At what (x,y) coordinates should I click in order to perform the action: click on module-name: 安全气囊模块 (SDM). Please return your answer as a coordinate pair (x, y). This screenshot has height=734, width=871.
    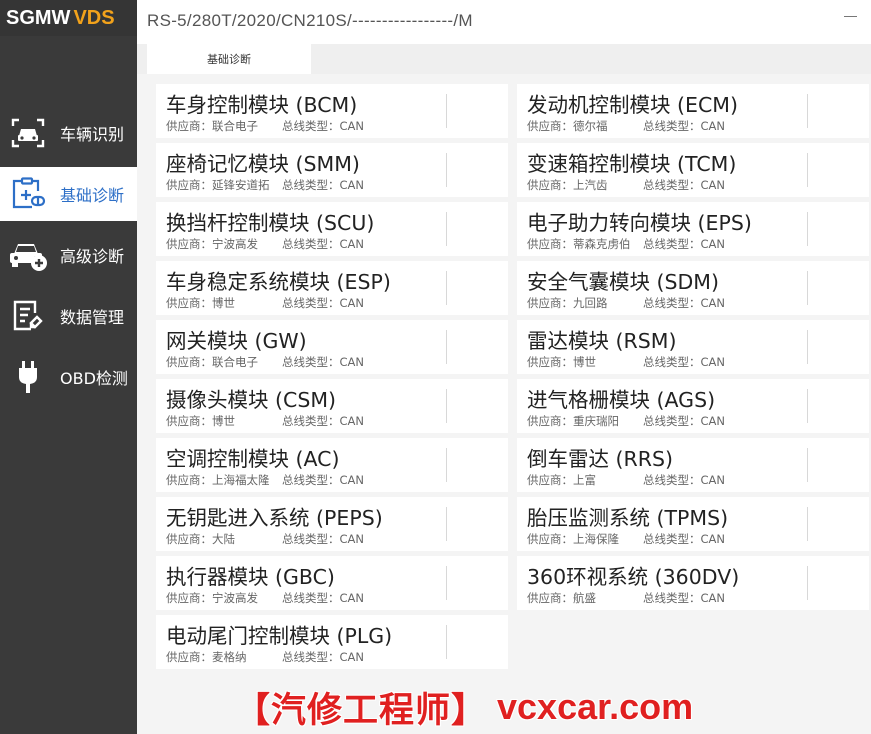
    Looking at the image, I should click on (623, 282).